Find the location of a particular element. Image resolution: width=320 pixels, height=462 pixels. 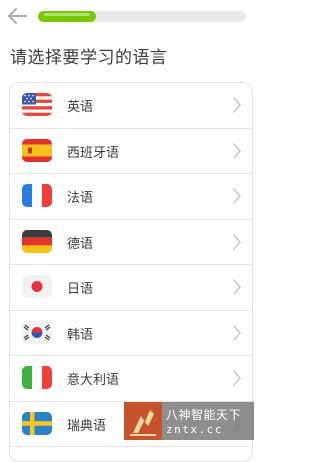

language-label: 英语 is located at coordinates (80, 107).